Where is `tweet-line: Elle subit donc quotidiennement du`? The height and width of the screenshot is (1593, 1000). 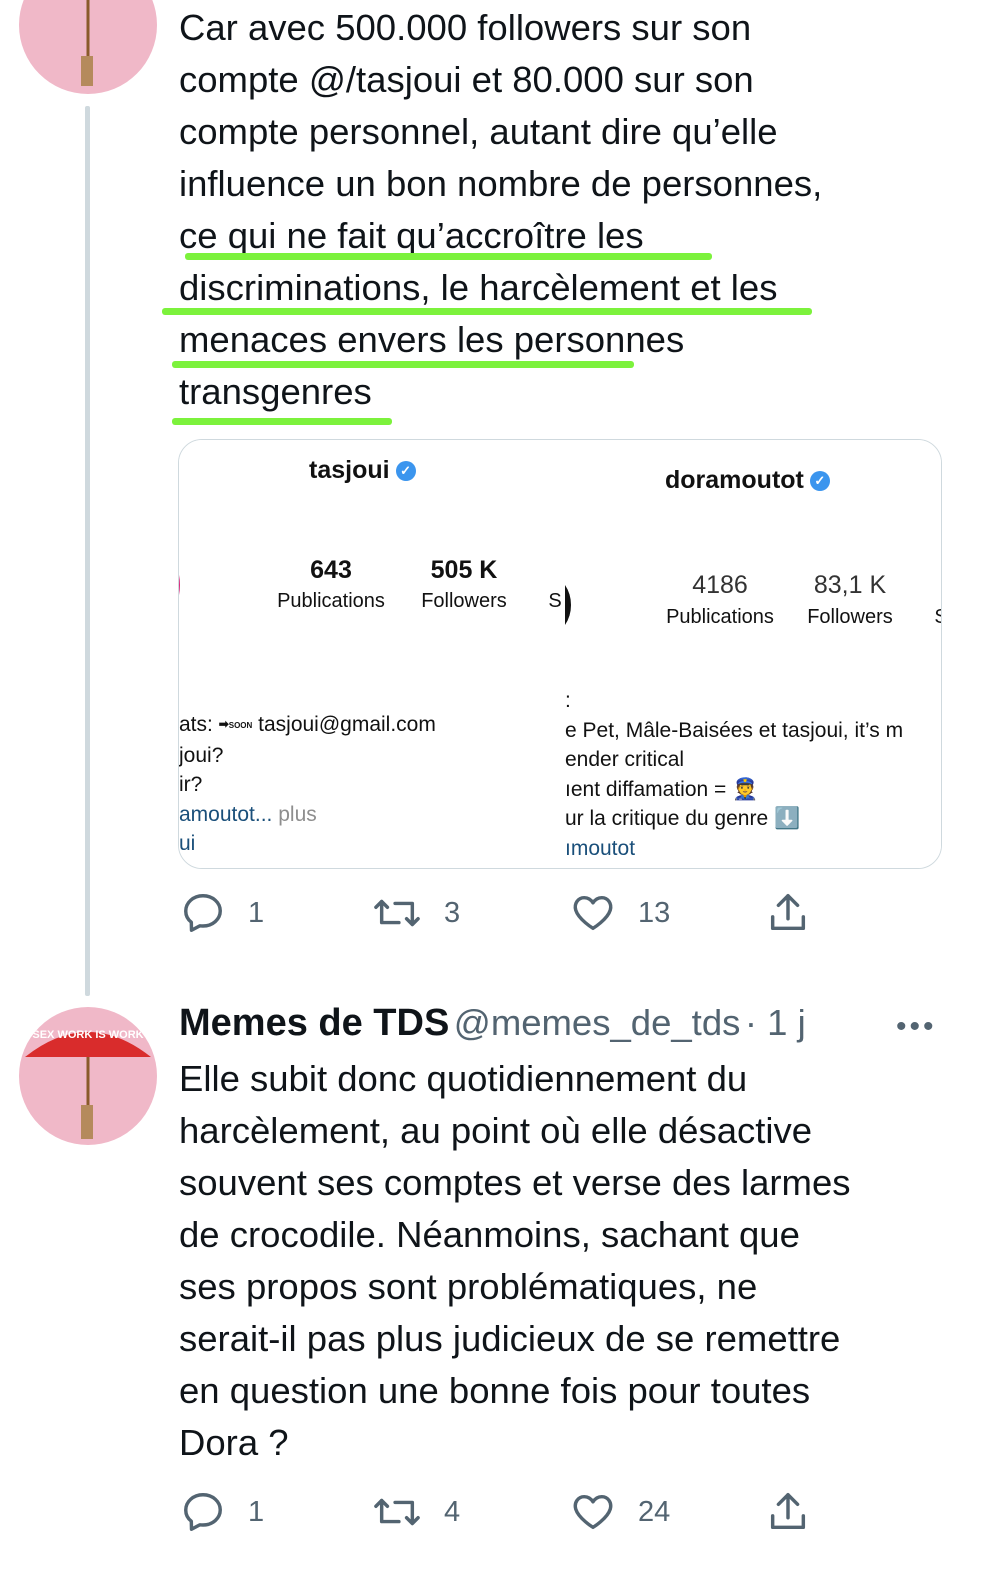 tweet-line: Elle subit donc quotidiennement du is located at coordinates (463, 1078).